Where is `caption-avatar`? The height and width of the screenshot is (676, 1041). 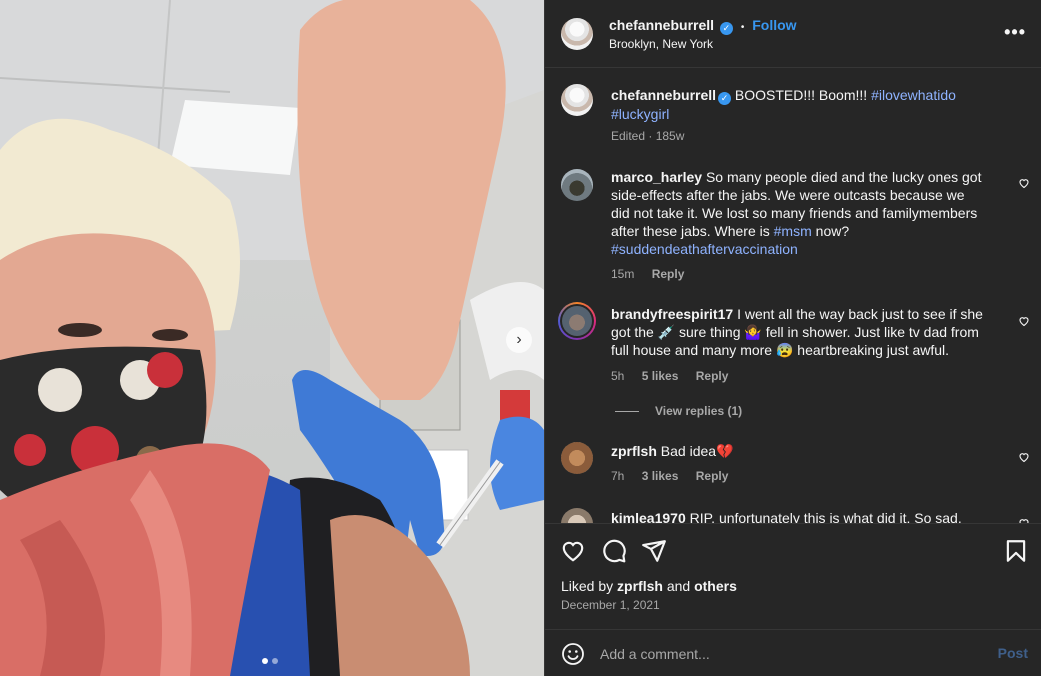
caption-avatar is located at coordinates (577, 100).